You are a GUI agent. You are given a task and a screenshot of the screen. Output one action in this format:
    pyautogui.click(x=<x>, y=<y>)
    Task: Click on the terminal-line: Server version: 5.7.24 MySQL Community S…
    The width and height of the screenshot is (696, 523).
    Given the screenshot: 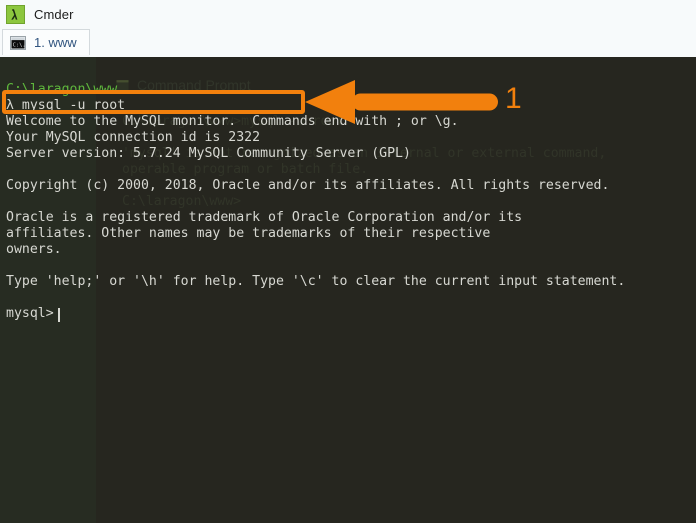 What is the action you would take?
    pyautogui.click(x=208, y=153)
    